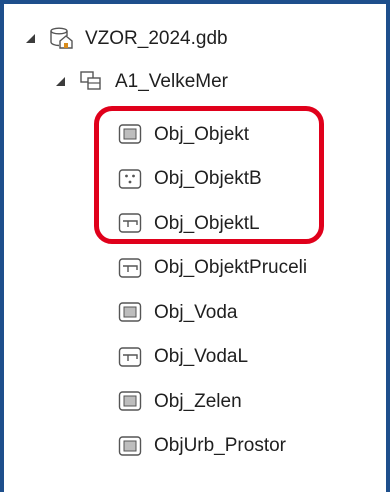 The height and width of the screenshot is (492, 390). I want to click on tree-item-feature-class: Obj_Objekt, so click(183, 134).